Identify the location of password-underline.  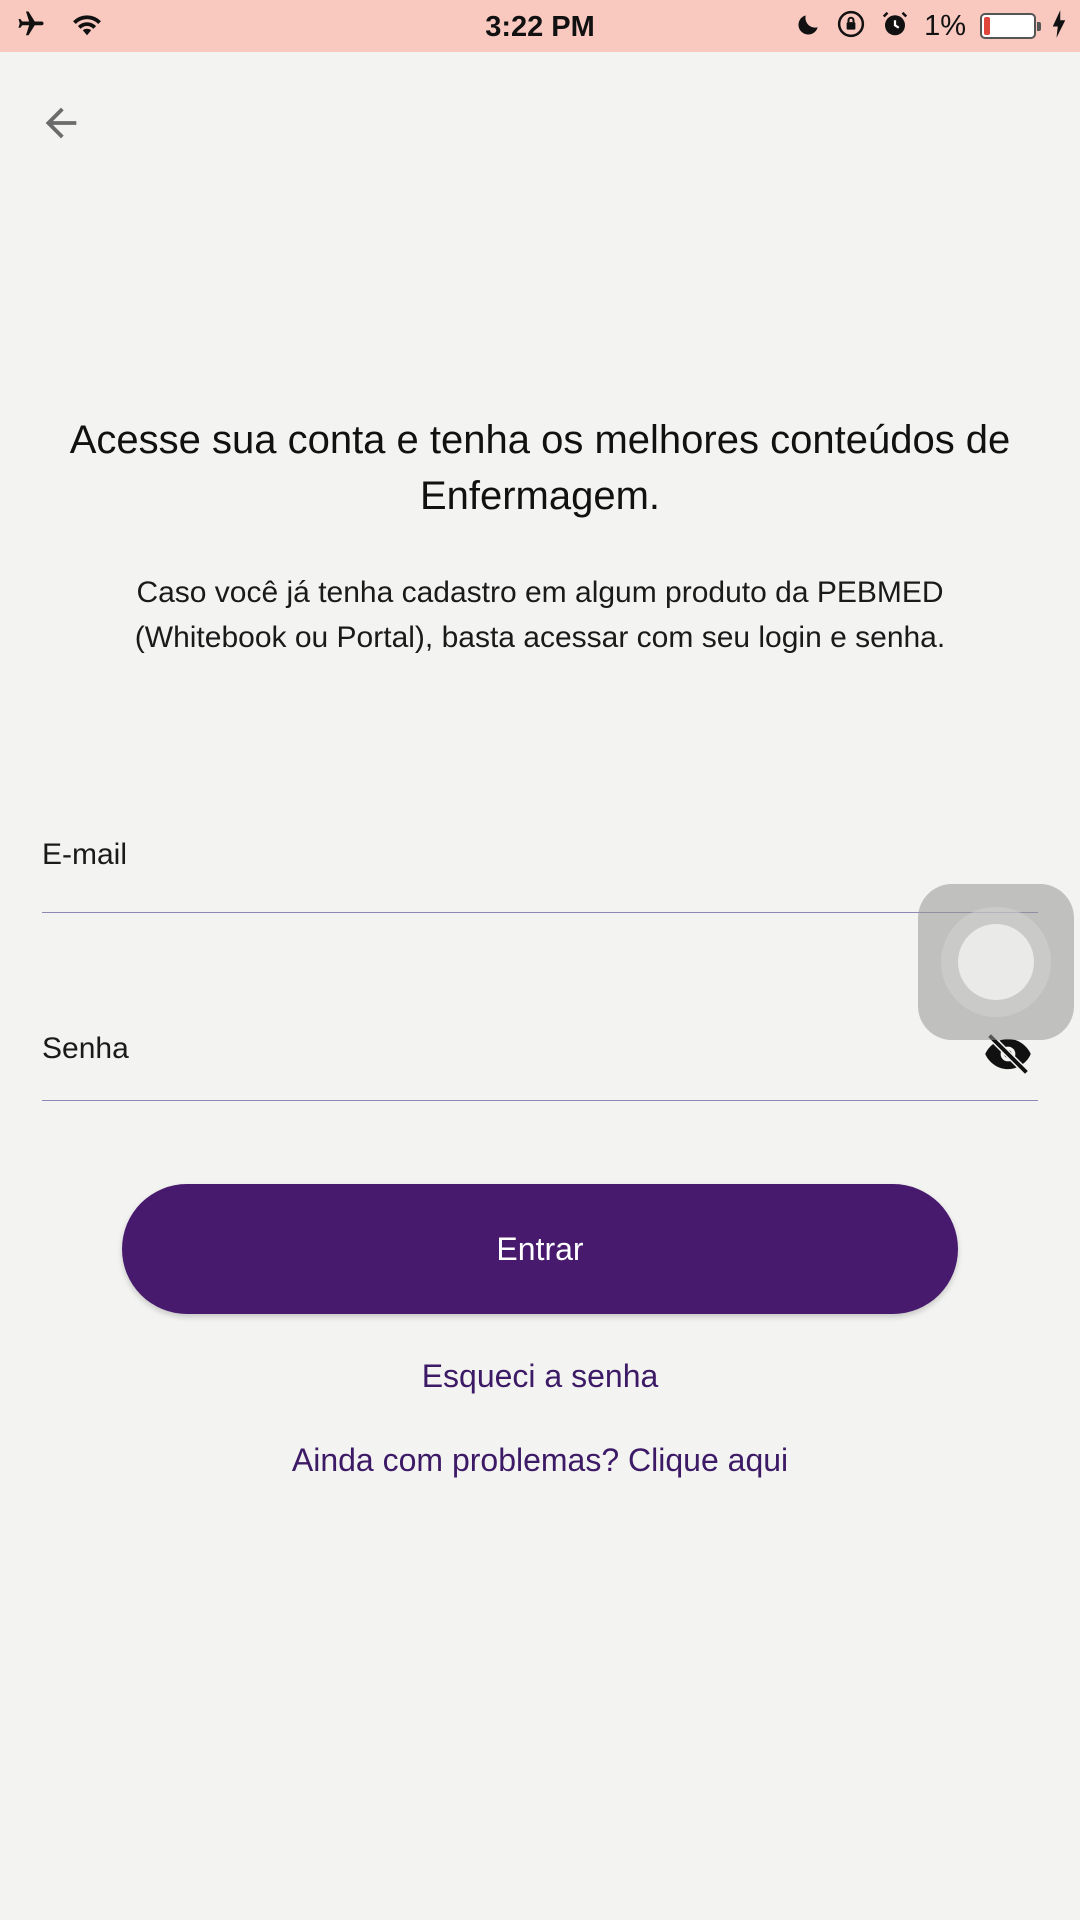
(540, 1100).